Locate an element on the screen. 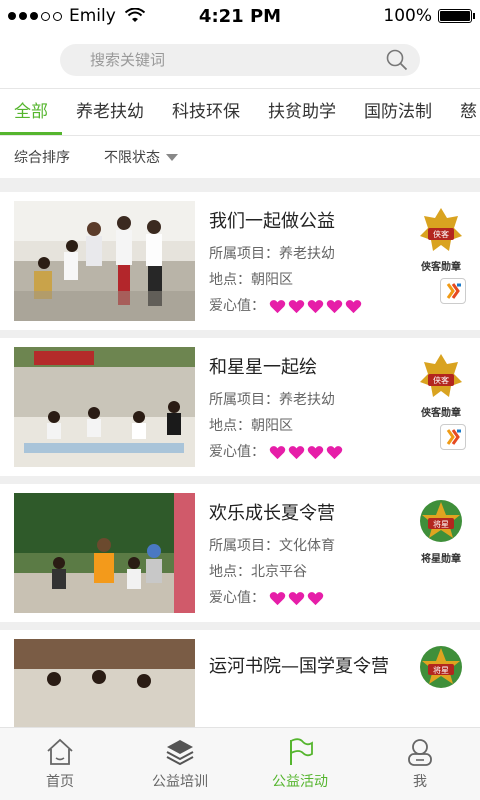  nav-training: 公益培训 is located at coordinates (180, 764).